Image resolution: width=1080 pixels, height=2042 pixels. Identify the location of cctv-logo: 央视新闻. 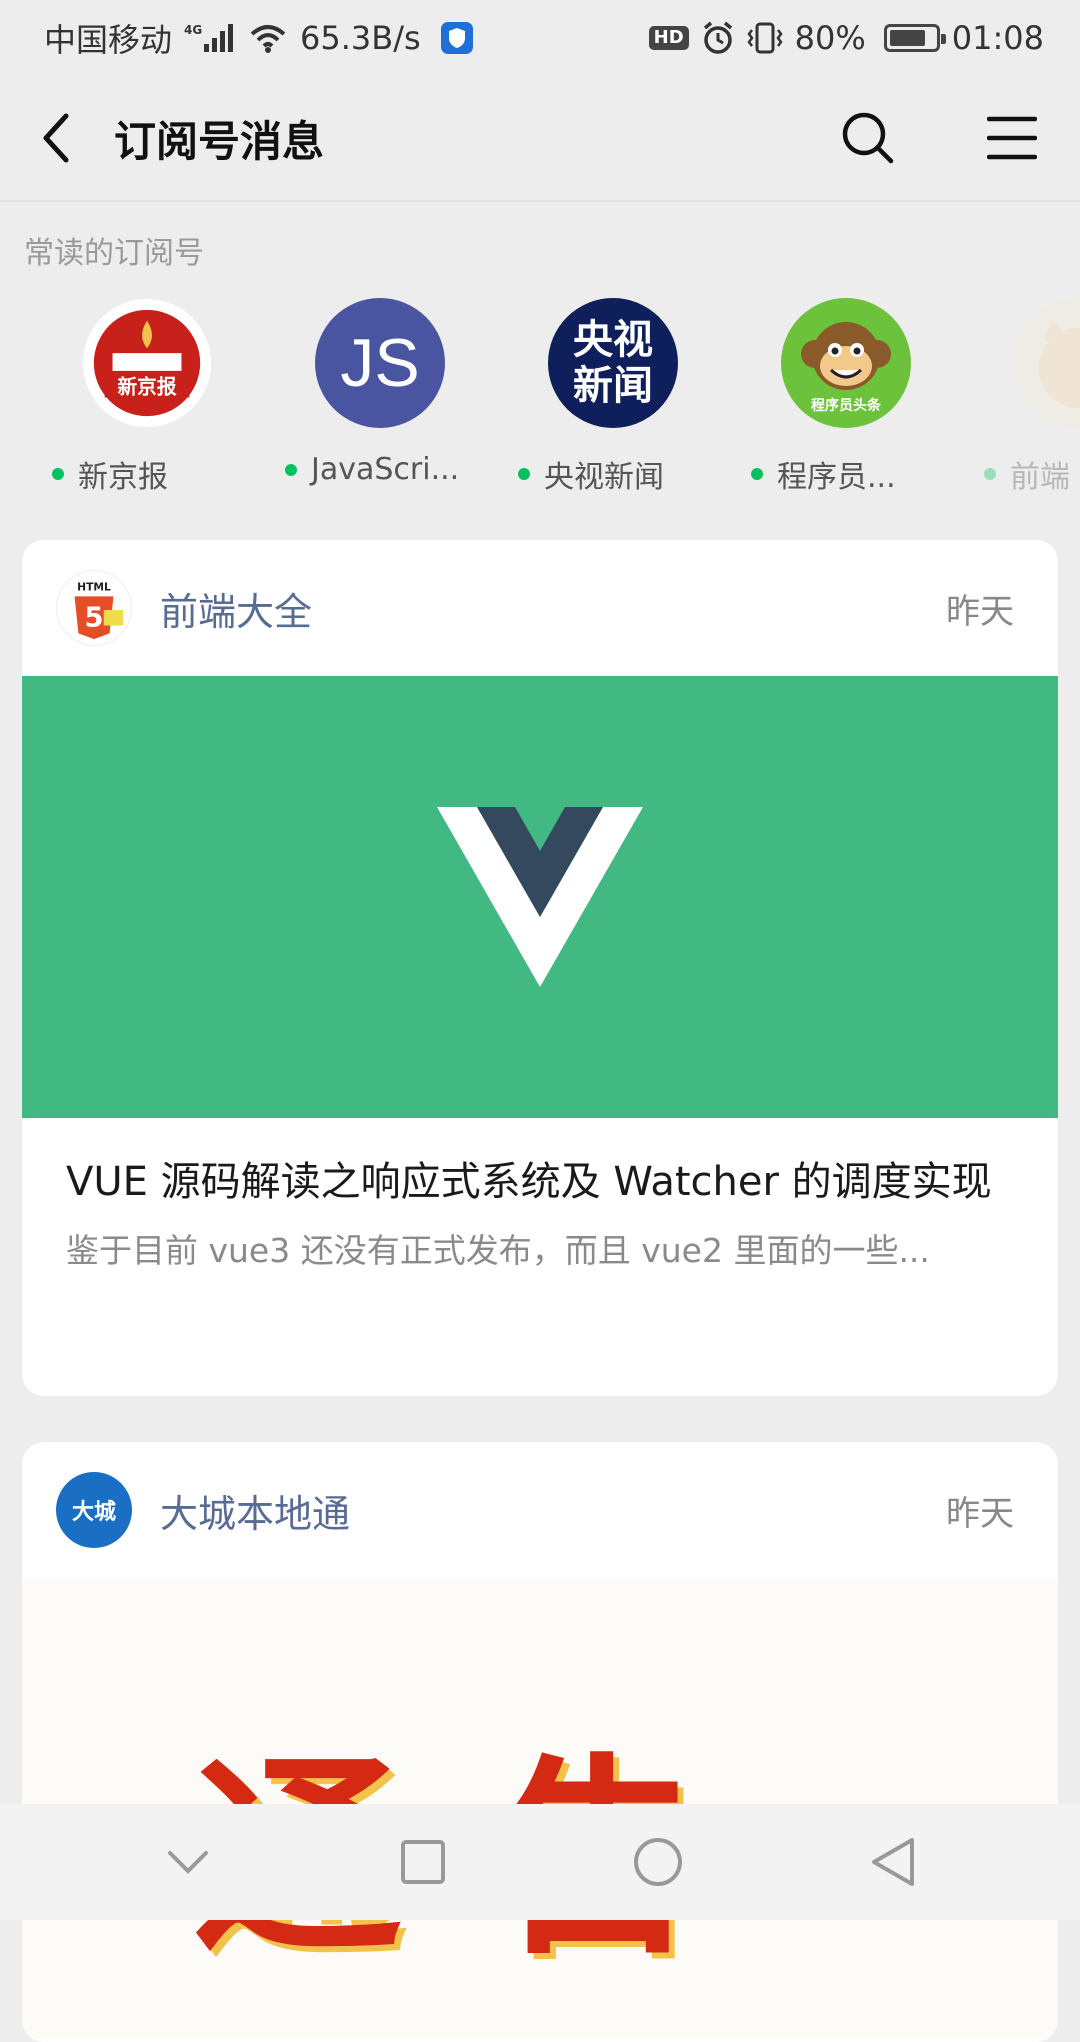
(613, 363).